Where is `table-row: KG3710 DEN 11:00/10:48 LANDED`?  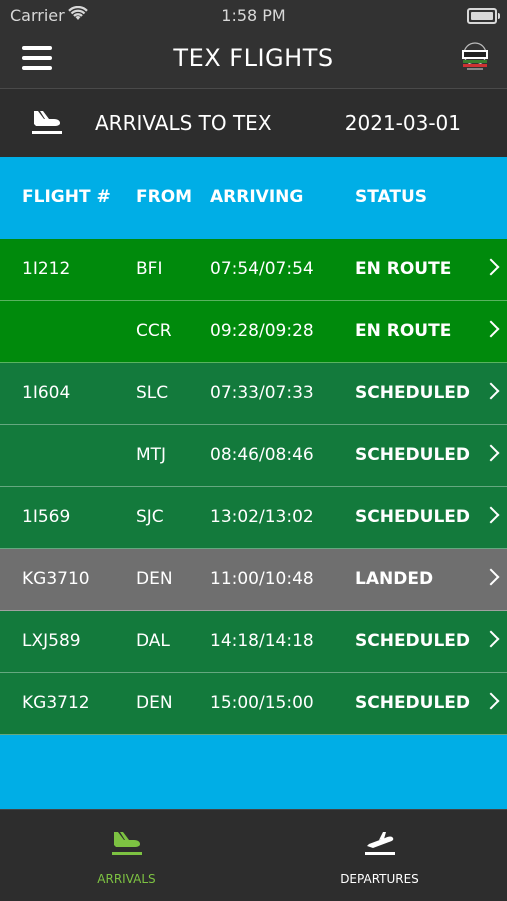
table-row: KG3710 DEN 11:00/10:48 LANDED is located at coordinates (253, 580).